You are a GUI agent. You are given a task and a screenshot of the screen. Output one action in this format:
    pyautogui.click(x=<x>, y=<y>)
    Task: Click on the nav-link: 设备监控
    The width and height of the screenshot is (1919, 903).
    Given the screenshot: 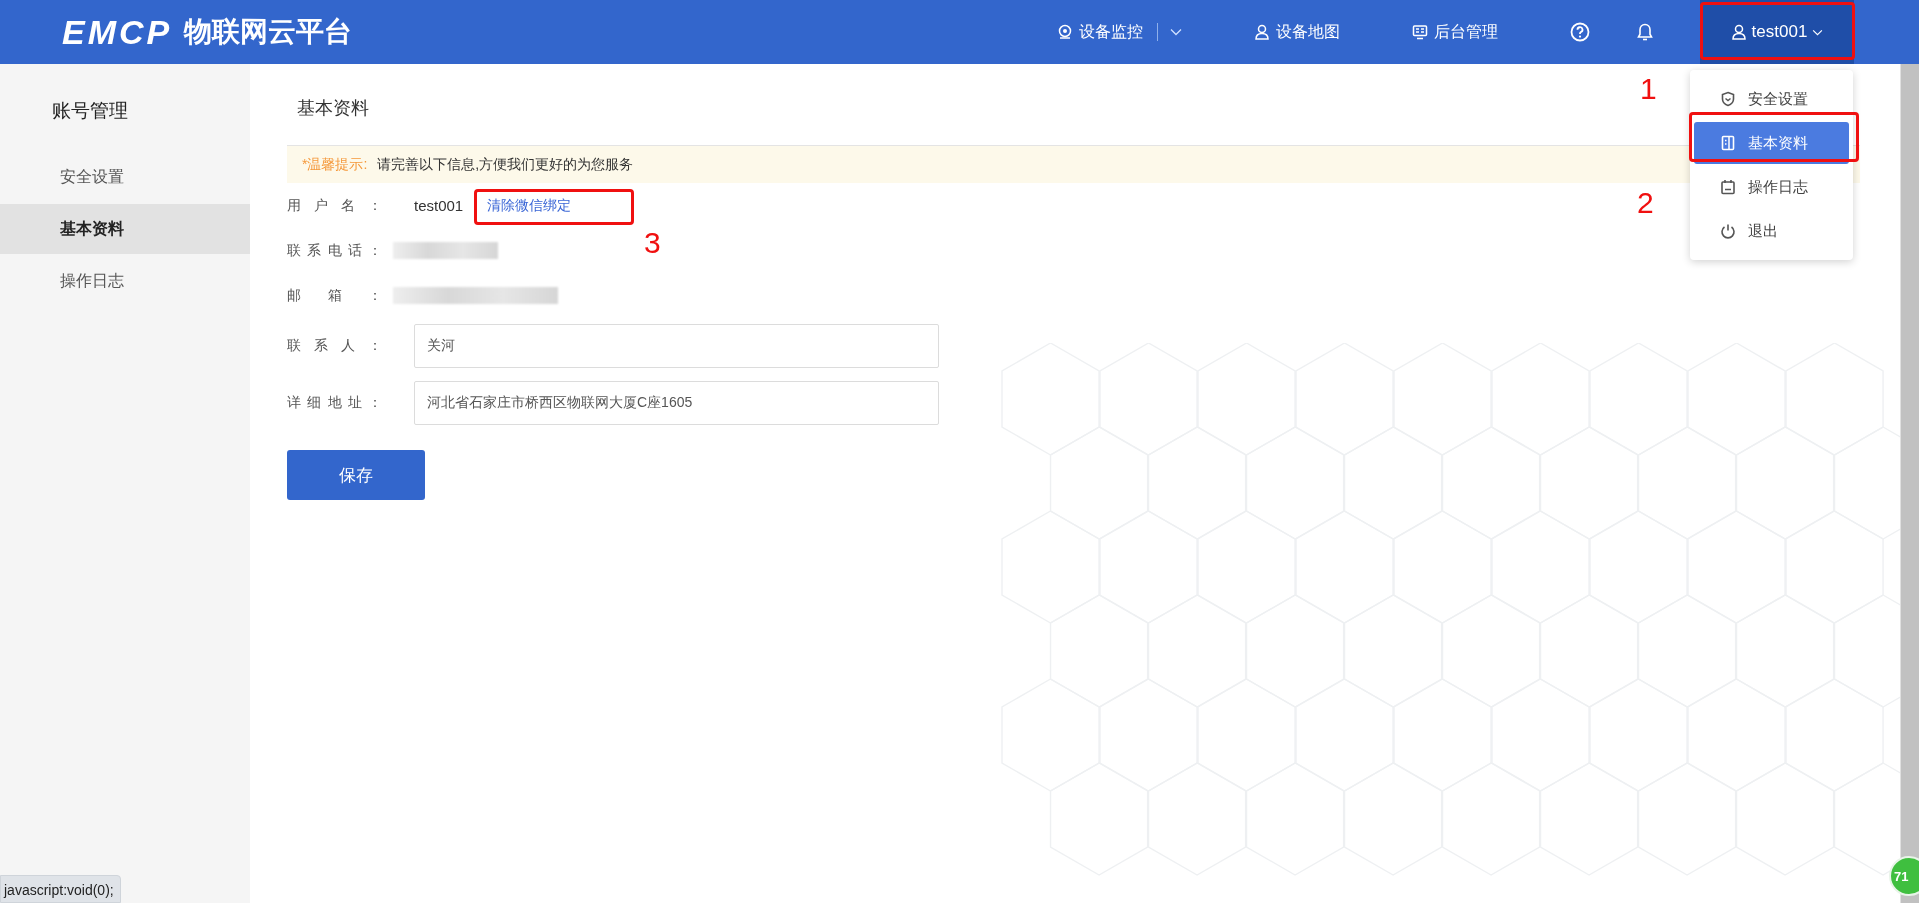 What is the action you would take?
    pyautogui.click(x=1100, y=32)
    